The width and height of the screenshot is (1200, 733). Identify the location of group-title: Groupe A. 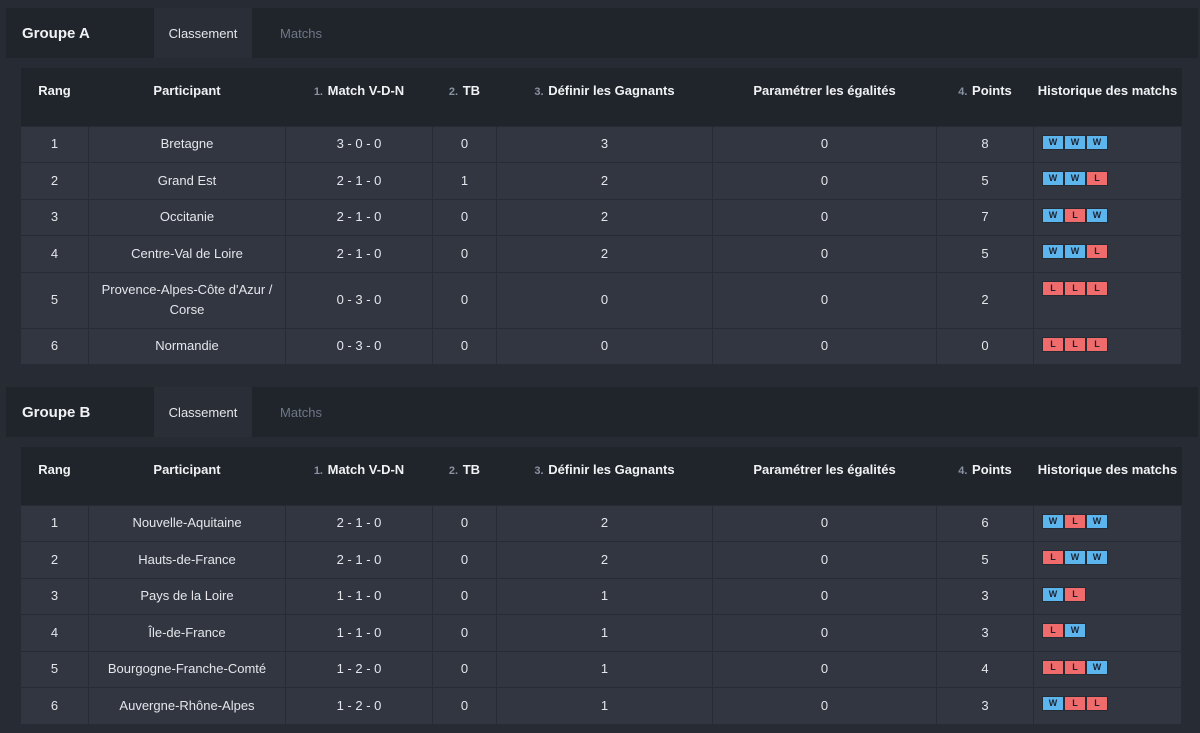
(56, 33).